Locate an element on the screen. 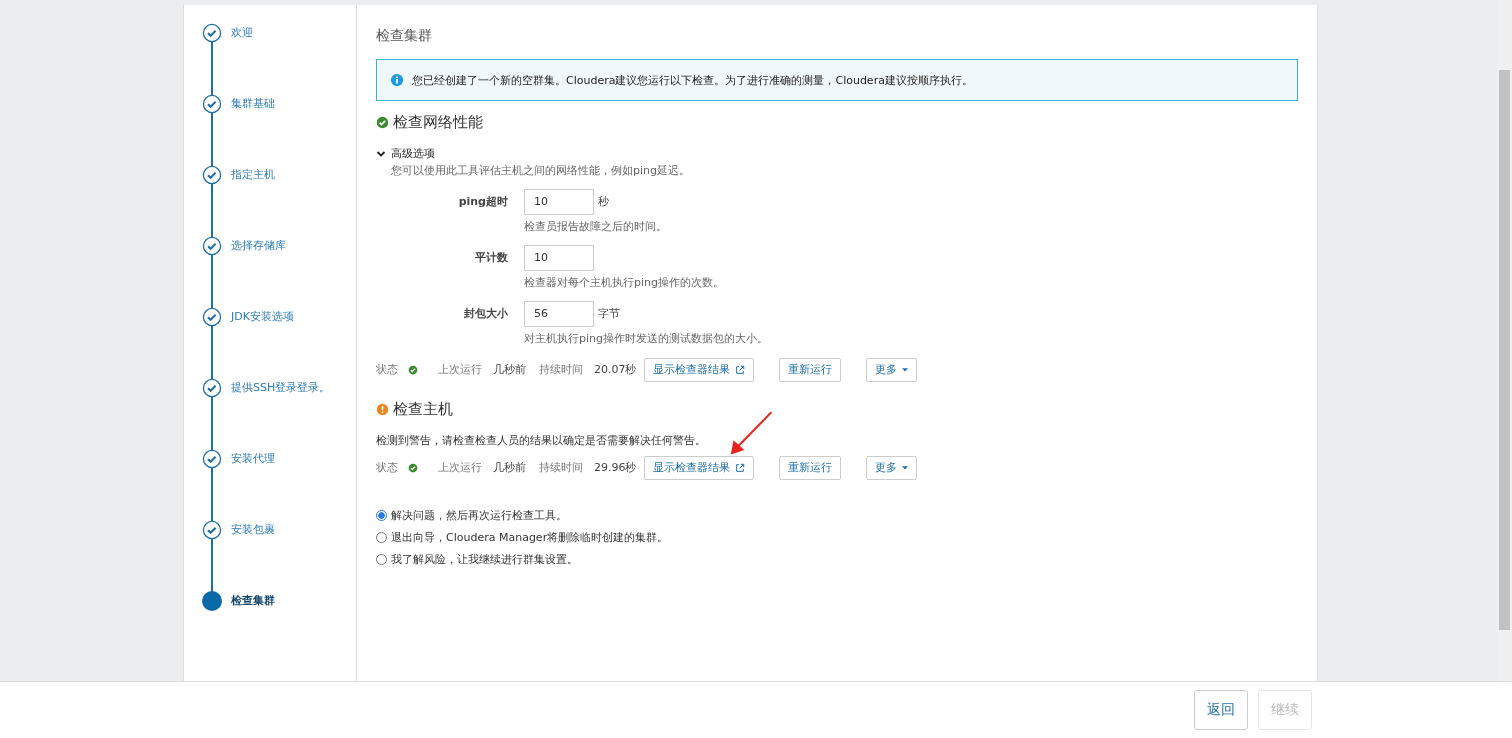 The image size is (1512, 738). help-text: 对主机执行ping操作时发送的测试数据包的大小。 is located at coordinates (646, 338).